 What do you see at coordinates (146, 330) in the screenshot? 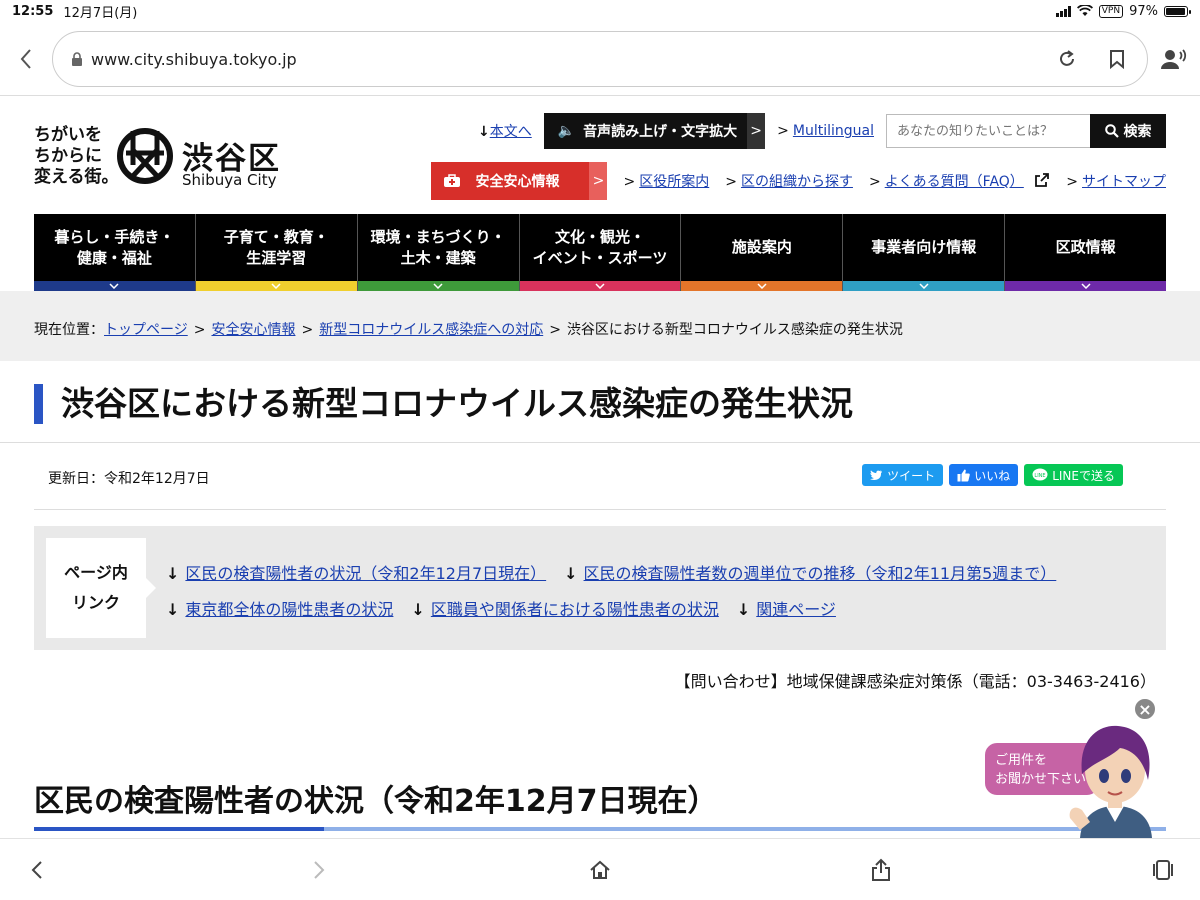
I see `breadcrumb-item-top: トップページ` at bounding box center [146, 330].